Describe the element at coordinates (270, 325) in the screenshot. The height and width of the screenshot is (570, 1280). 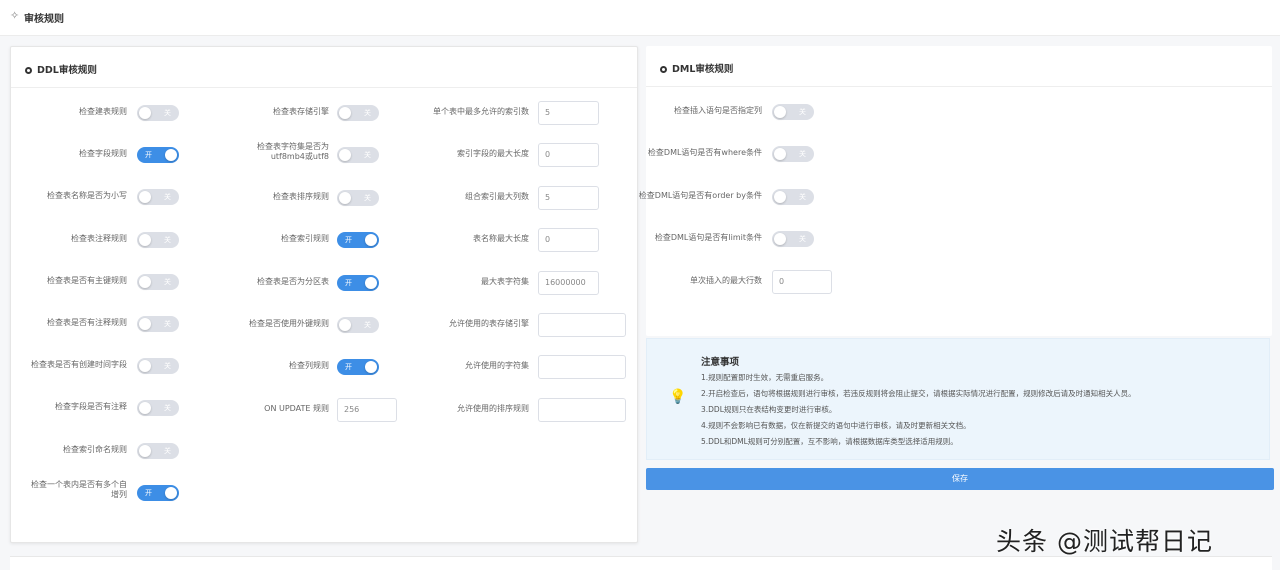
I see `rule-row: 允许使用的表存储引擎` at that location.